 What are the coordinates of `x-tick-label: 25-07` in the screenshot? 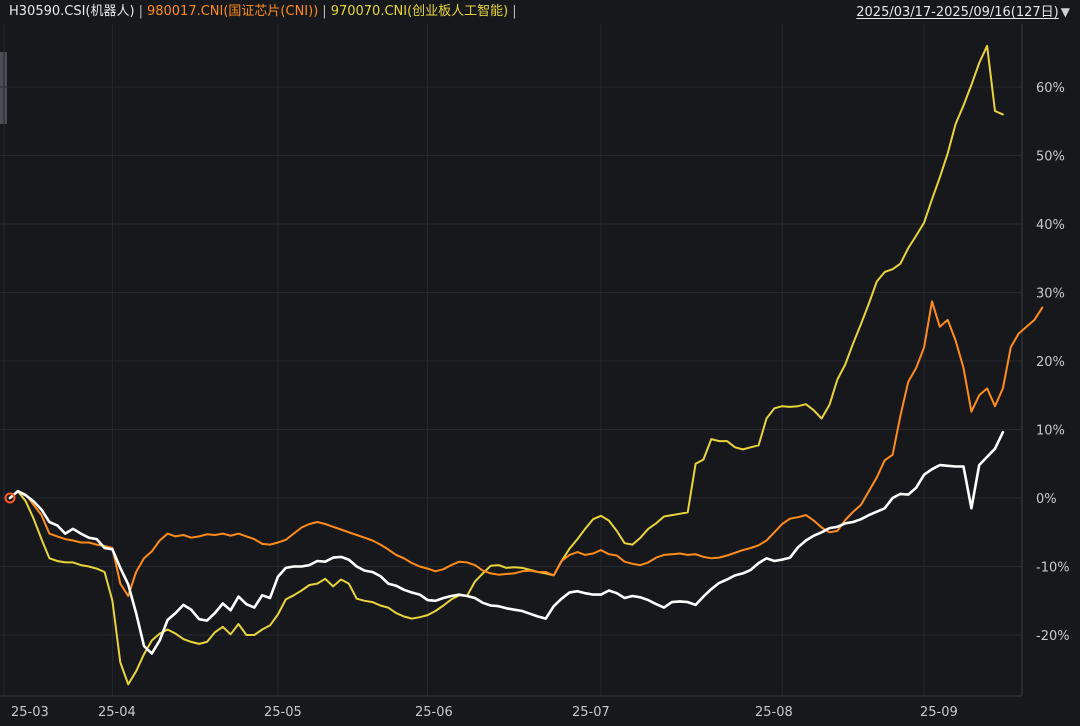 It's located at (591, 712).